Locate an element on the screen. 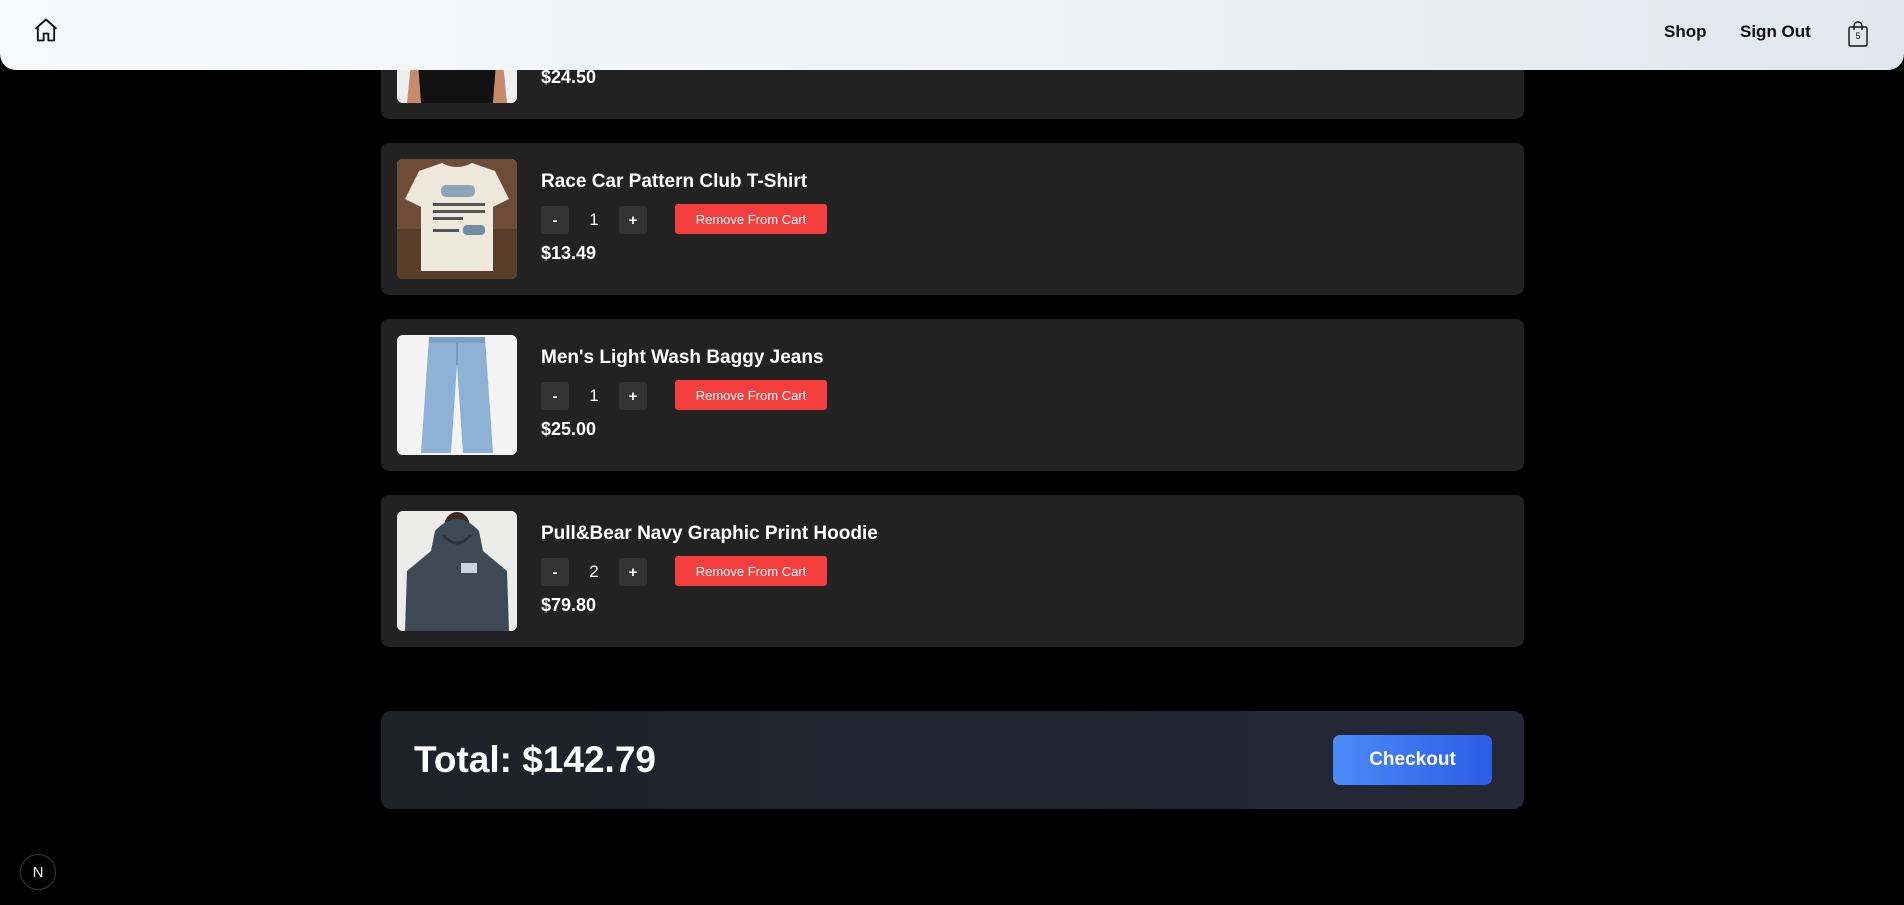  dev-tools-badge: N is located at coordinates (38, 872).